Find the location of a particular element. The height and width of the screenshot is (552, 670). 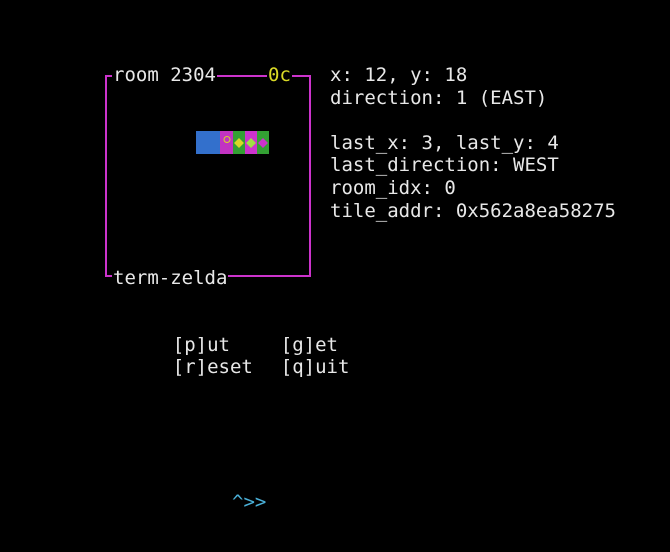

room-frame is located at coordinates (208, 176).